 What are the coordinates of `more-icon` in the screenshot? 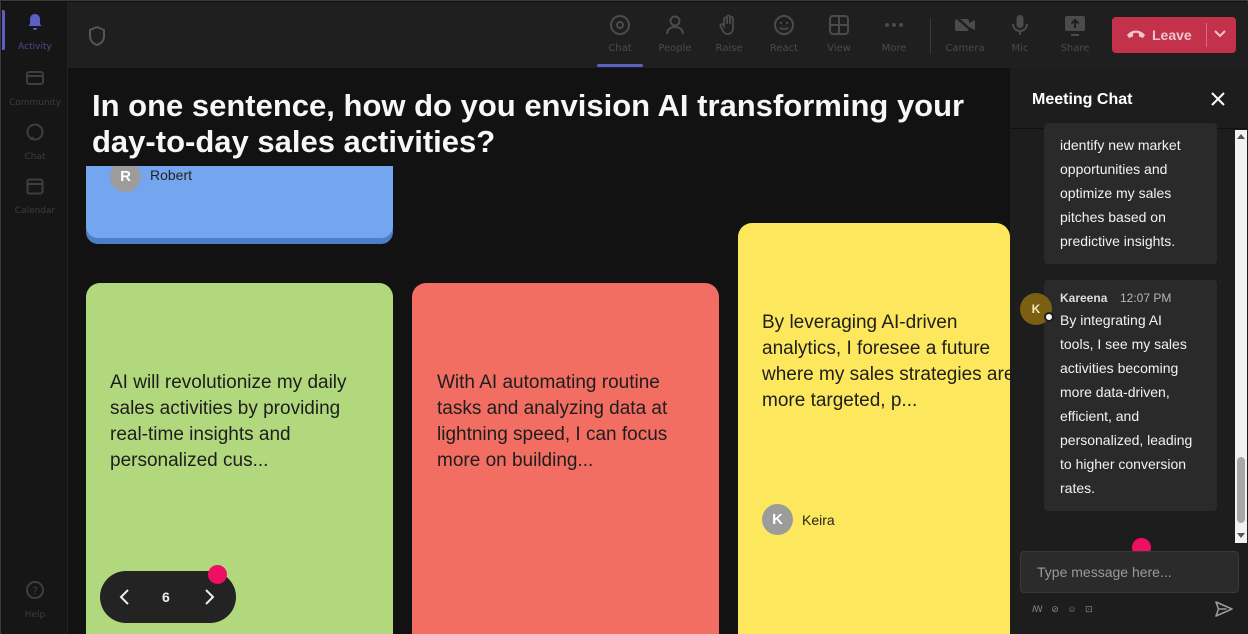 It's located at (894, 25).